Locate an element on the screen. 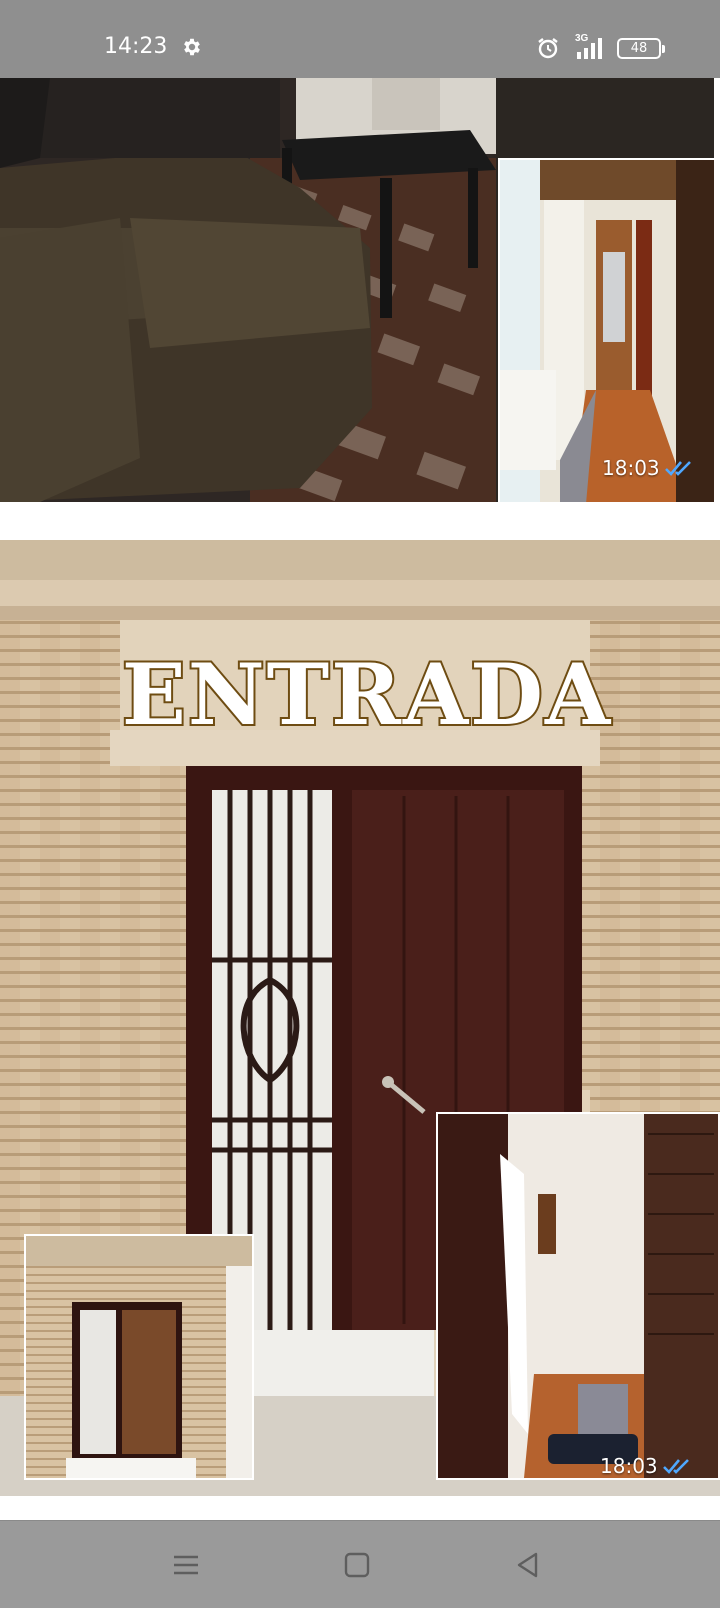  battery-level: 48 is located at coordinates (639, 48).